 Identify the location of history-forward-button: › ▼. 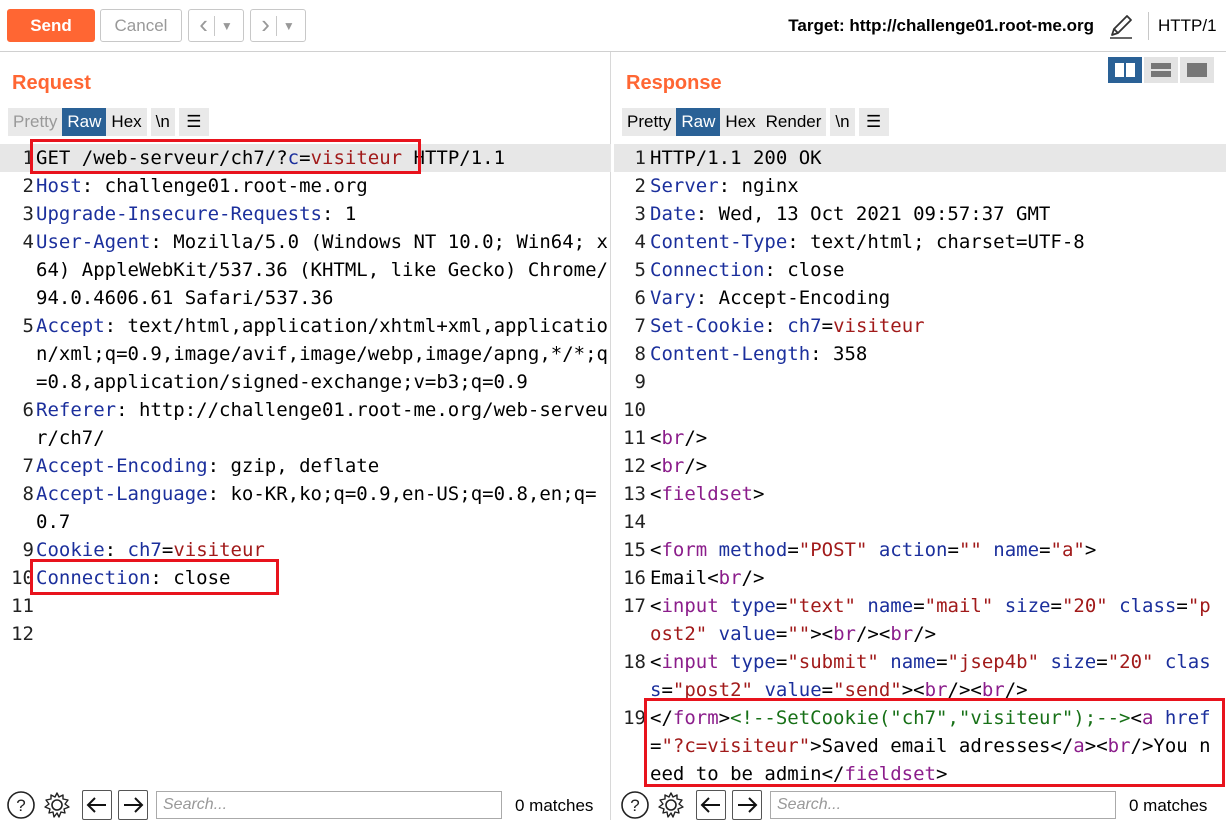
(278, 25).